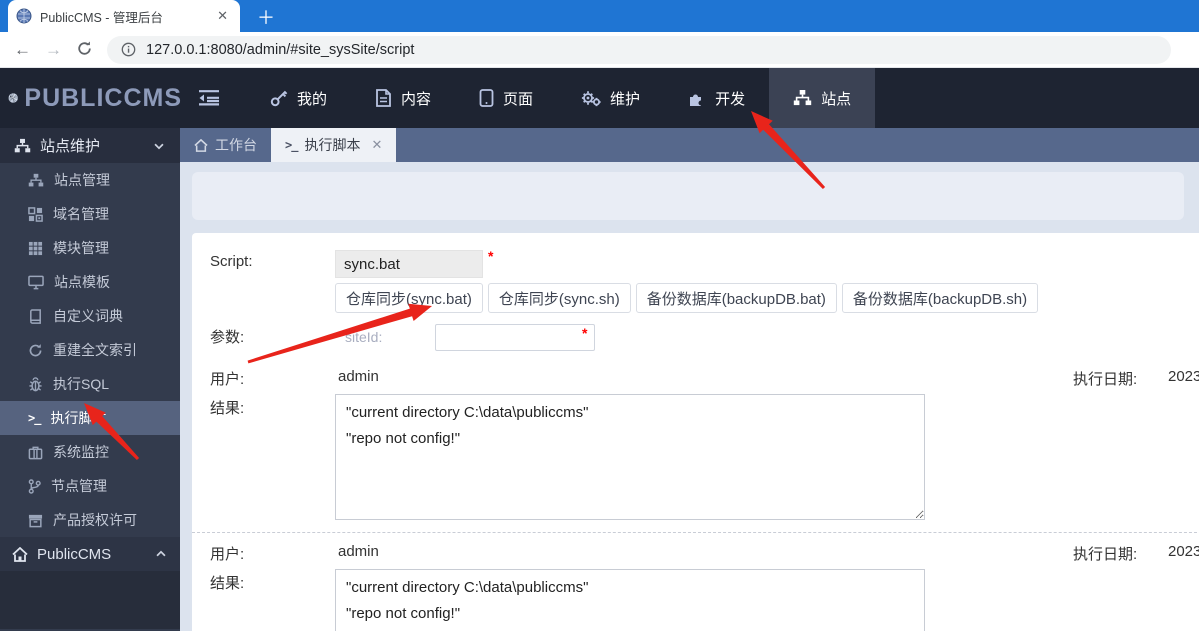 The width and height of the screenshot is (1199, 631). I want to click on key-icon, so click(279, 98).